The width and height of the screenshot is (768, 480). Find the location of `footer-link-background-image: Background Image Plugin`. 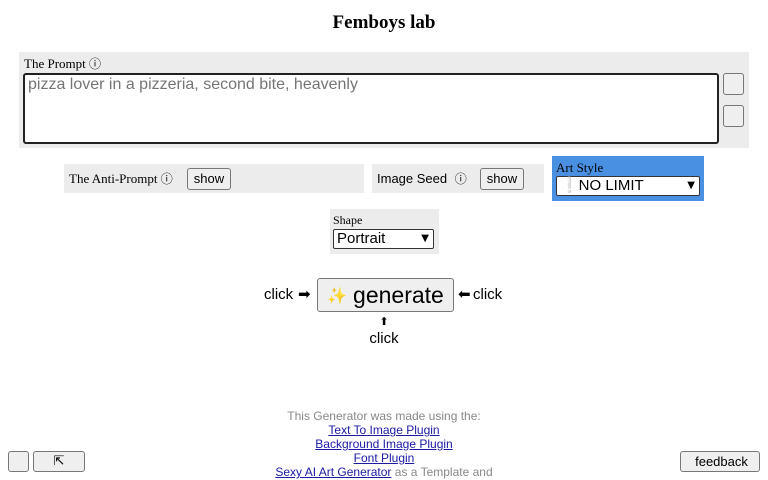

footer-link-background-image: Background Image Plugin is located at coordinates (383, 444).